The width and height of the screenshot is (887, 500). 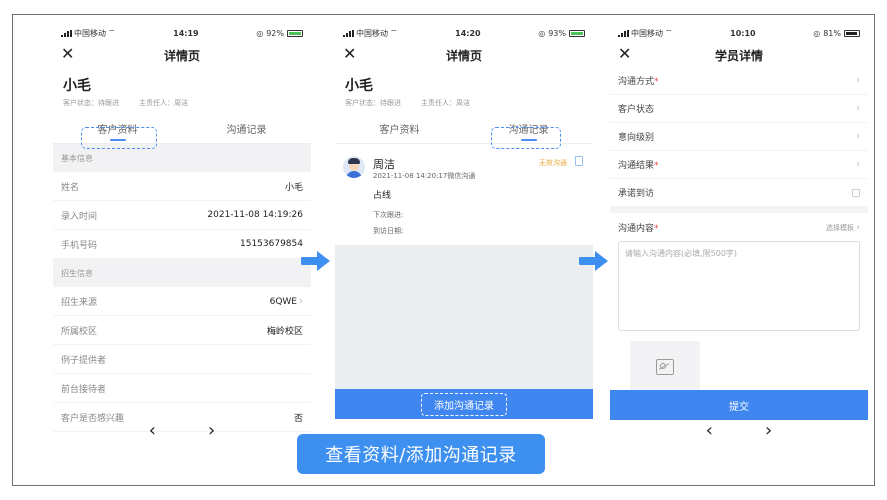 What do you see at coordinates (246, 128) in the screenshot?
I see `tab-communication-records: 沟通记录` at bounding box center [246, 128].